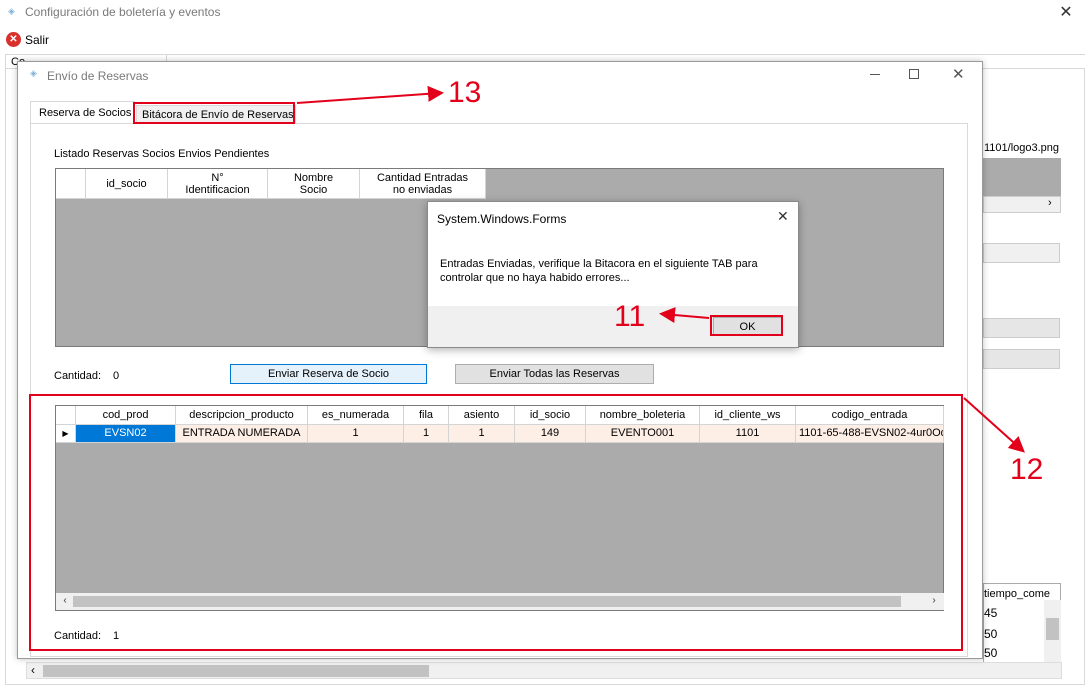  I want to click on annotation-label-12: 12, so click(1027, 469).